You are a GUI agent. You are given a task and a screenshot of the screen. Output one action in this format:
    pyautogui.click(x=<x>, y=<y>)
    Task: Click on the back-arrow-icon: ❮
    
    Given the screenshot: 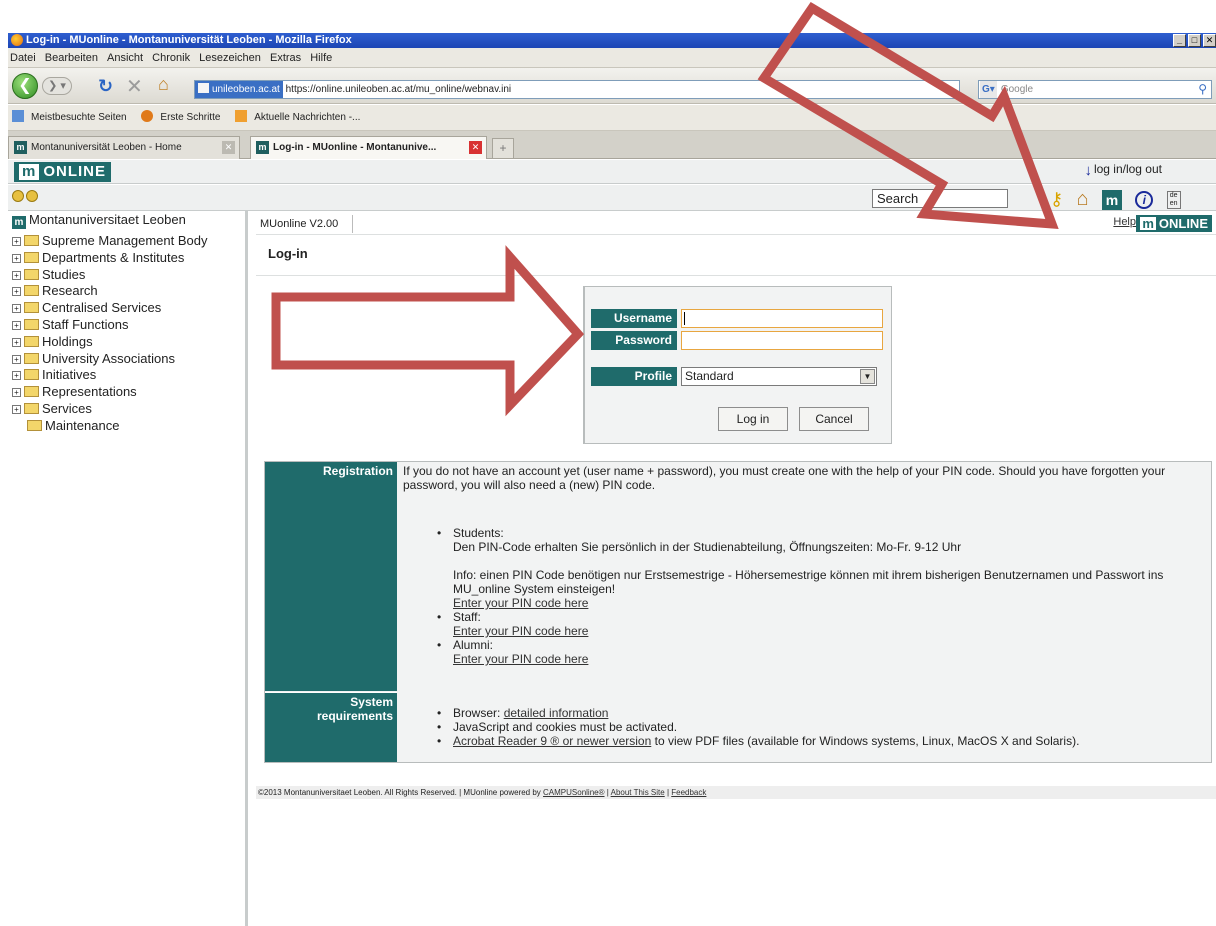 What is the action you would take?
    pyautogui.click(x=25, y=85)
    